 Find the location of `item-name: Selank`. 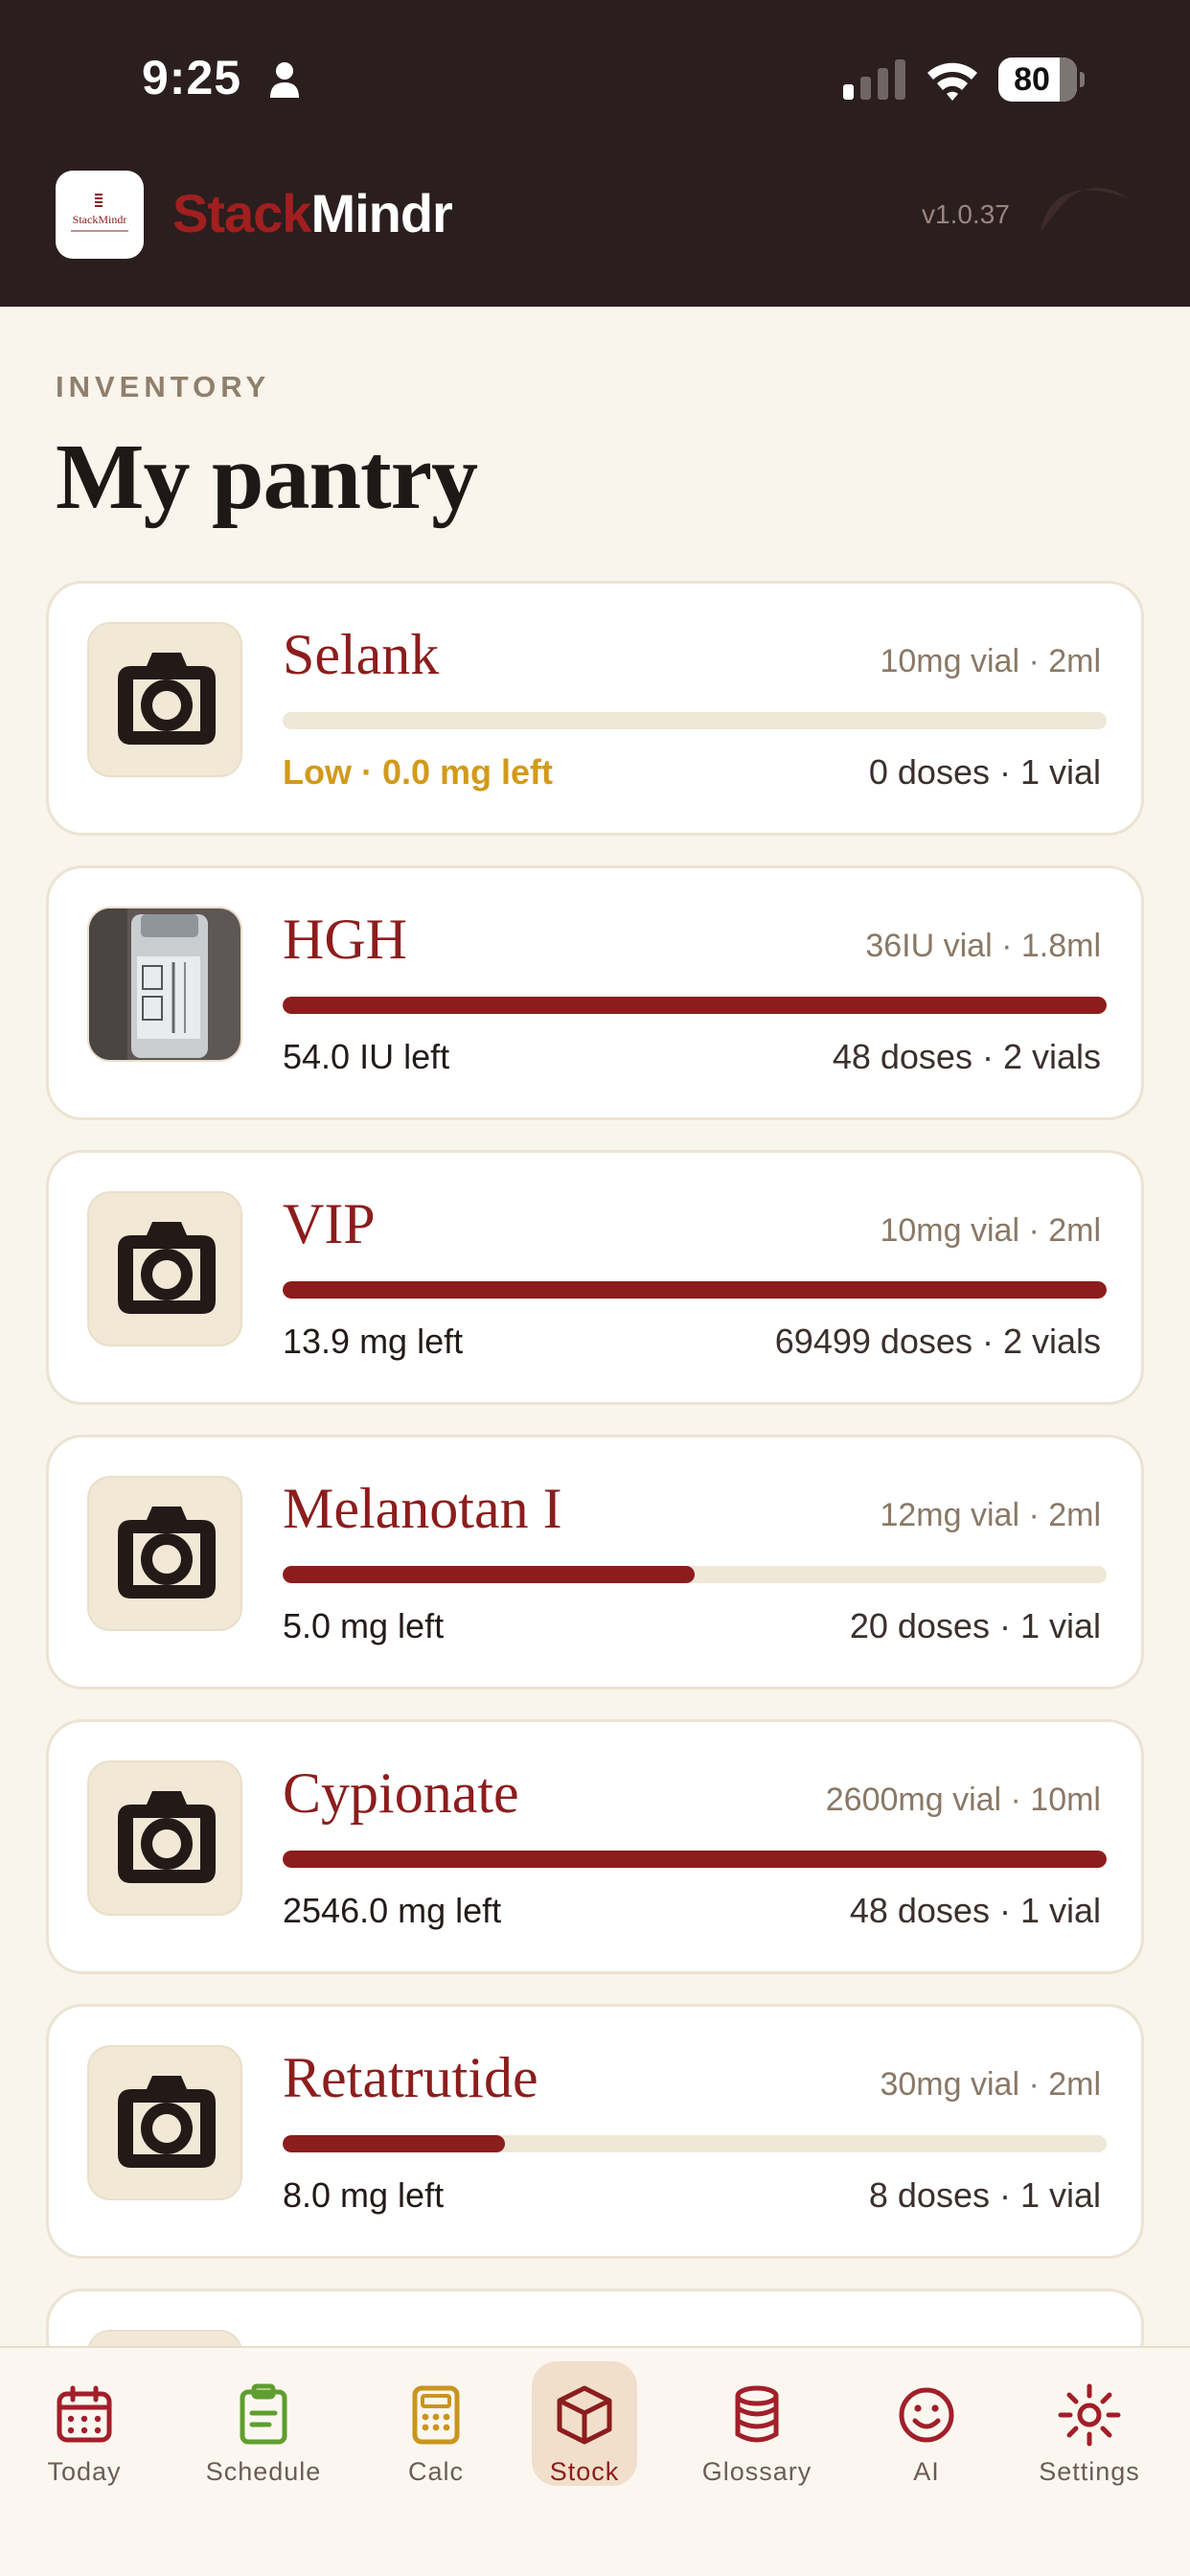

item-name: Selank is located at coordinates (362, 654).